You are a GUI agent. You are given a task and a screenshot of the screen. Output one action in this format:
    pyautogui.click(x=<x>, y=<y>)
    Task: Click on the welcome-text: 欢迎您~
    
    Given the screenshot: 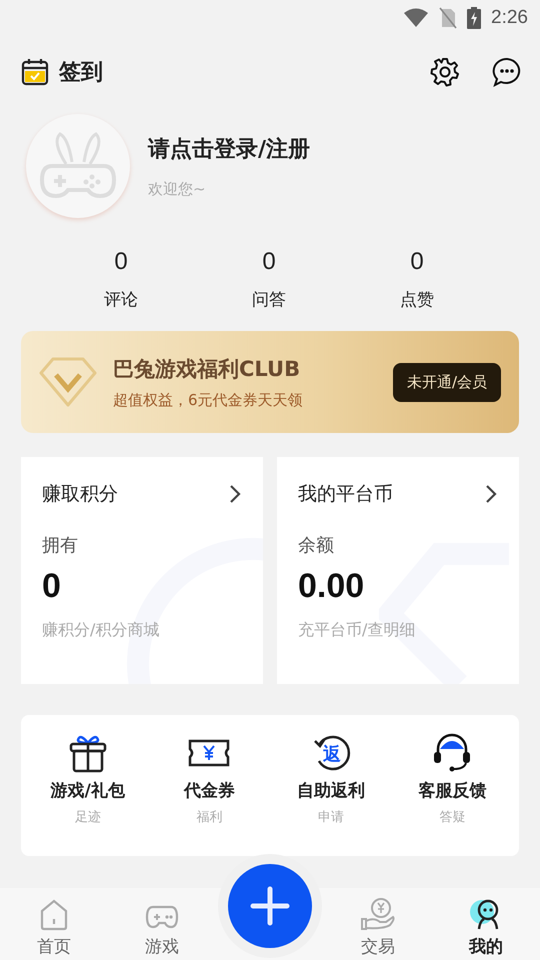 What is the action you would take?
    pyautogui.click(x=177, y=189)
    